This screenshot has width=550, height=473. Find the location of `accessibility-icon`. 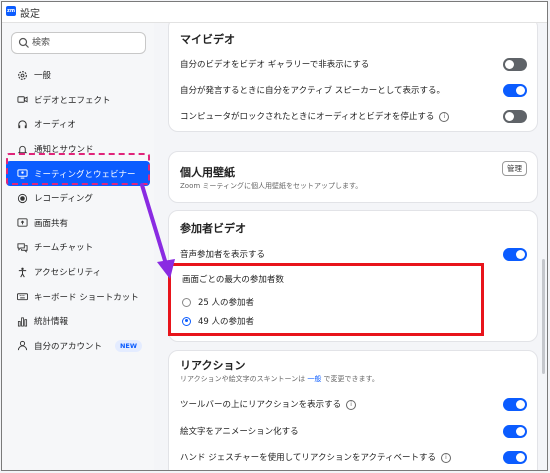

accessibility-icon is located at coordinates (22, 272).